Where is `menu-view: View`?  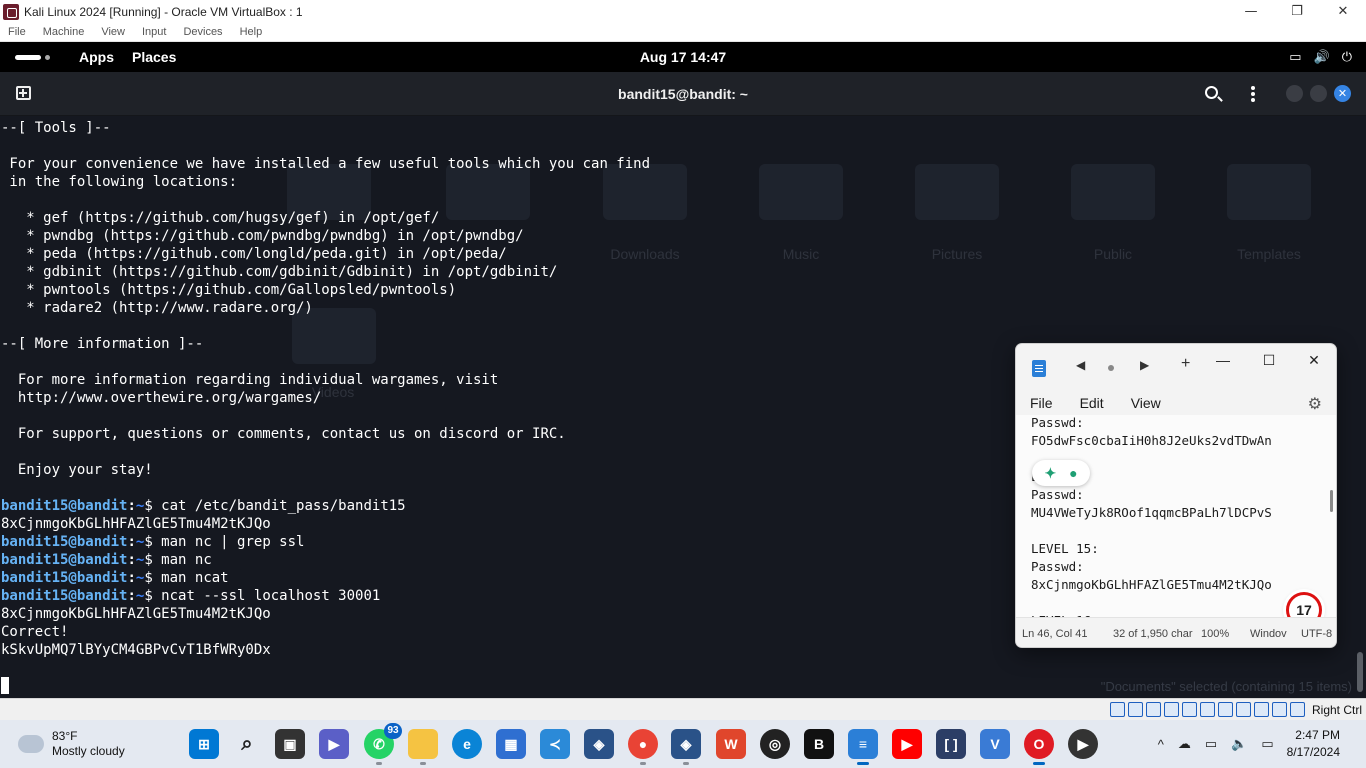
menu-view: View is located at coordinates (113, 32).